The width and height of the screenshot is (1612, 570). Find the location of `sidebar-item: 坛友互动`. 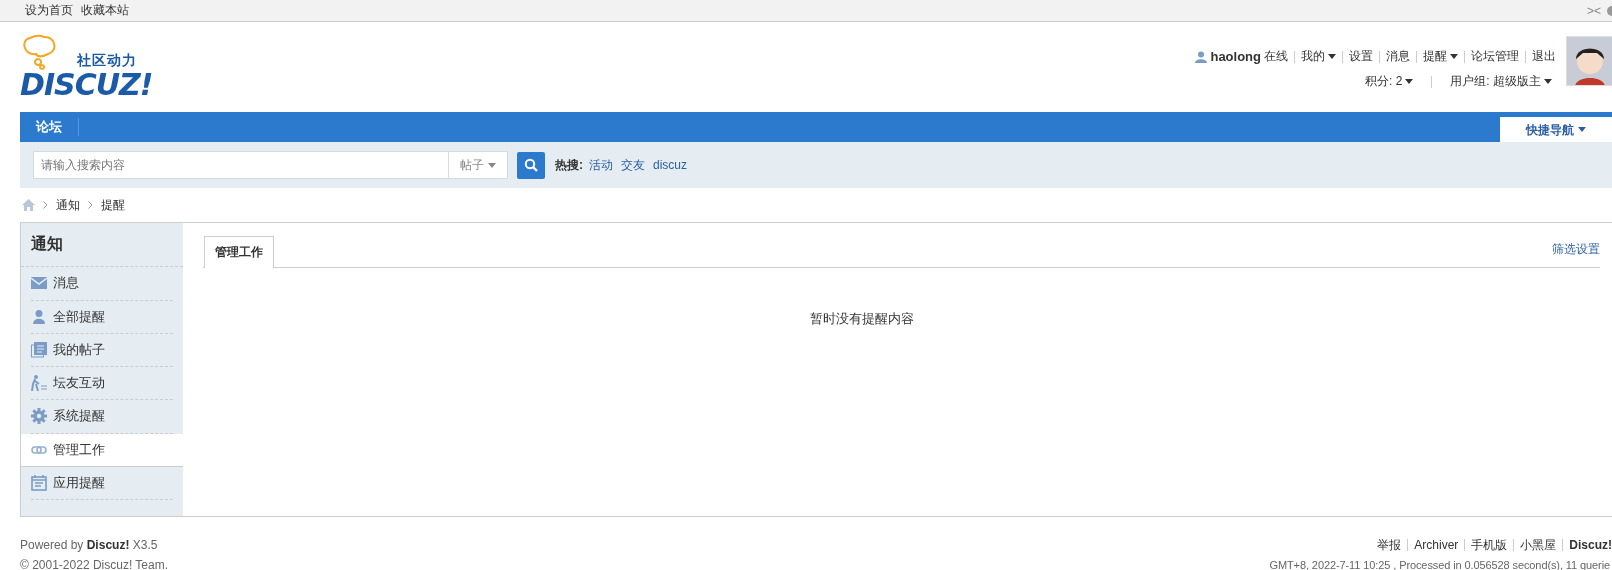

sidebar-item: 坛友互动 is located at coordinates (102, 384).